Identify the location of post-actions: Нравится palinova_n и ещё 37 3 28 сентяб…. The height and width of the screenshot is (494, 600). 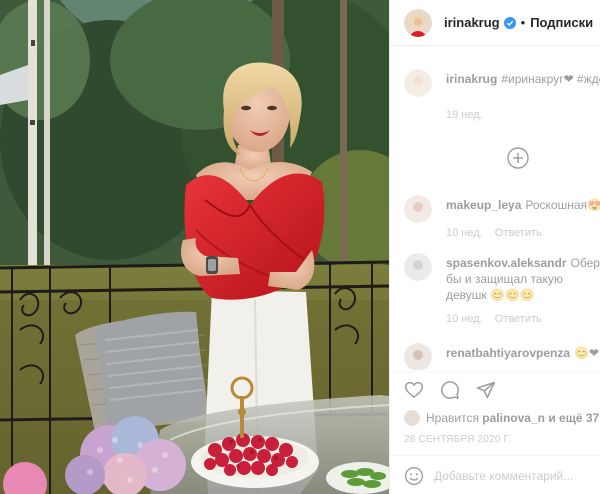
(495, 432).